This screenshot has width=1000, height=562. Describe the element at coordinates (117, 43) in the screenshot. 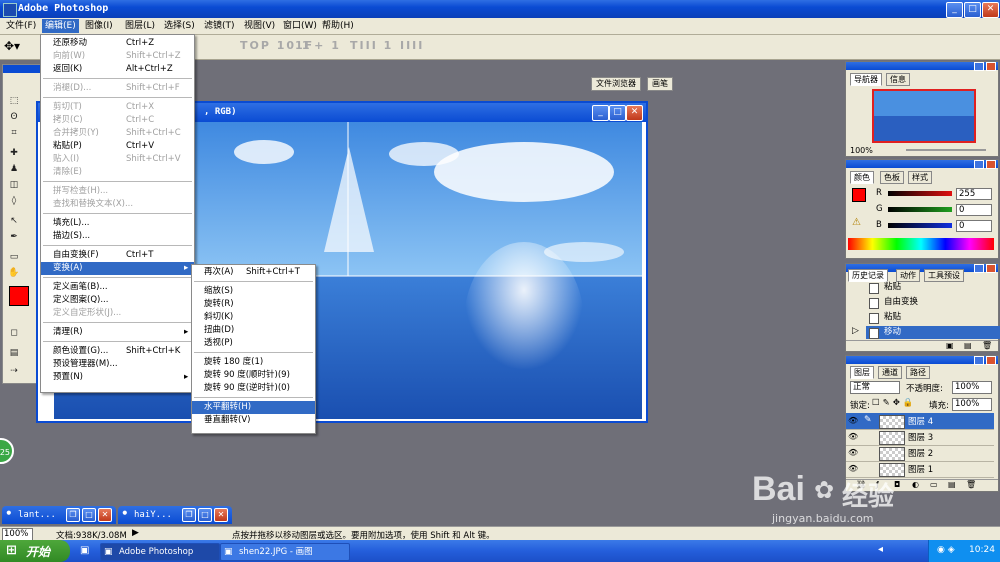

I see `edit-menu-item: 还原移动 Ctrl+Z` at that location.